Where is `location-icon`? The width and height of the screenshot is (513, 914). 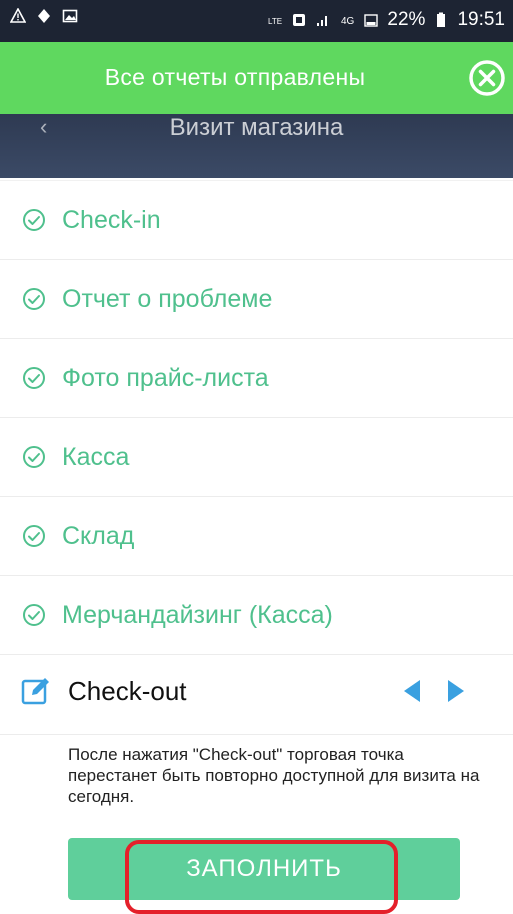 location-icon is located at coordinates (44, 16).